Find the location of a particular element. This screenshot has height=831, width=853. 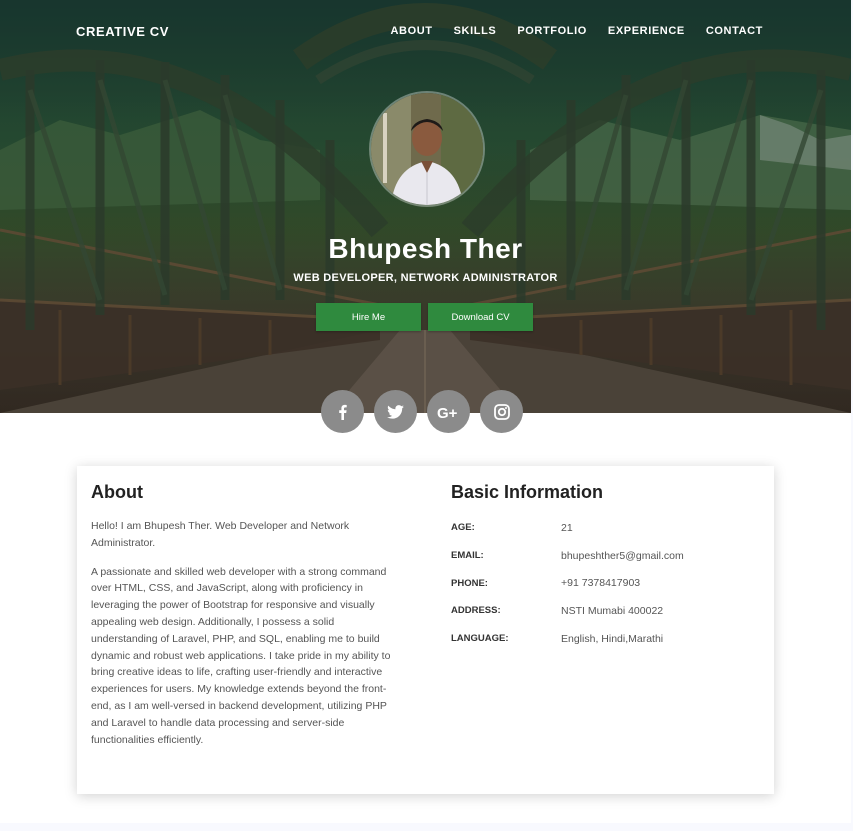

svg-text: G+ is located at coordinates (447, 412).